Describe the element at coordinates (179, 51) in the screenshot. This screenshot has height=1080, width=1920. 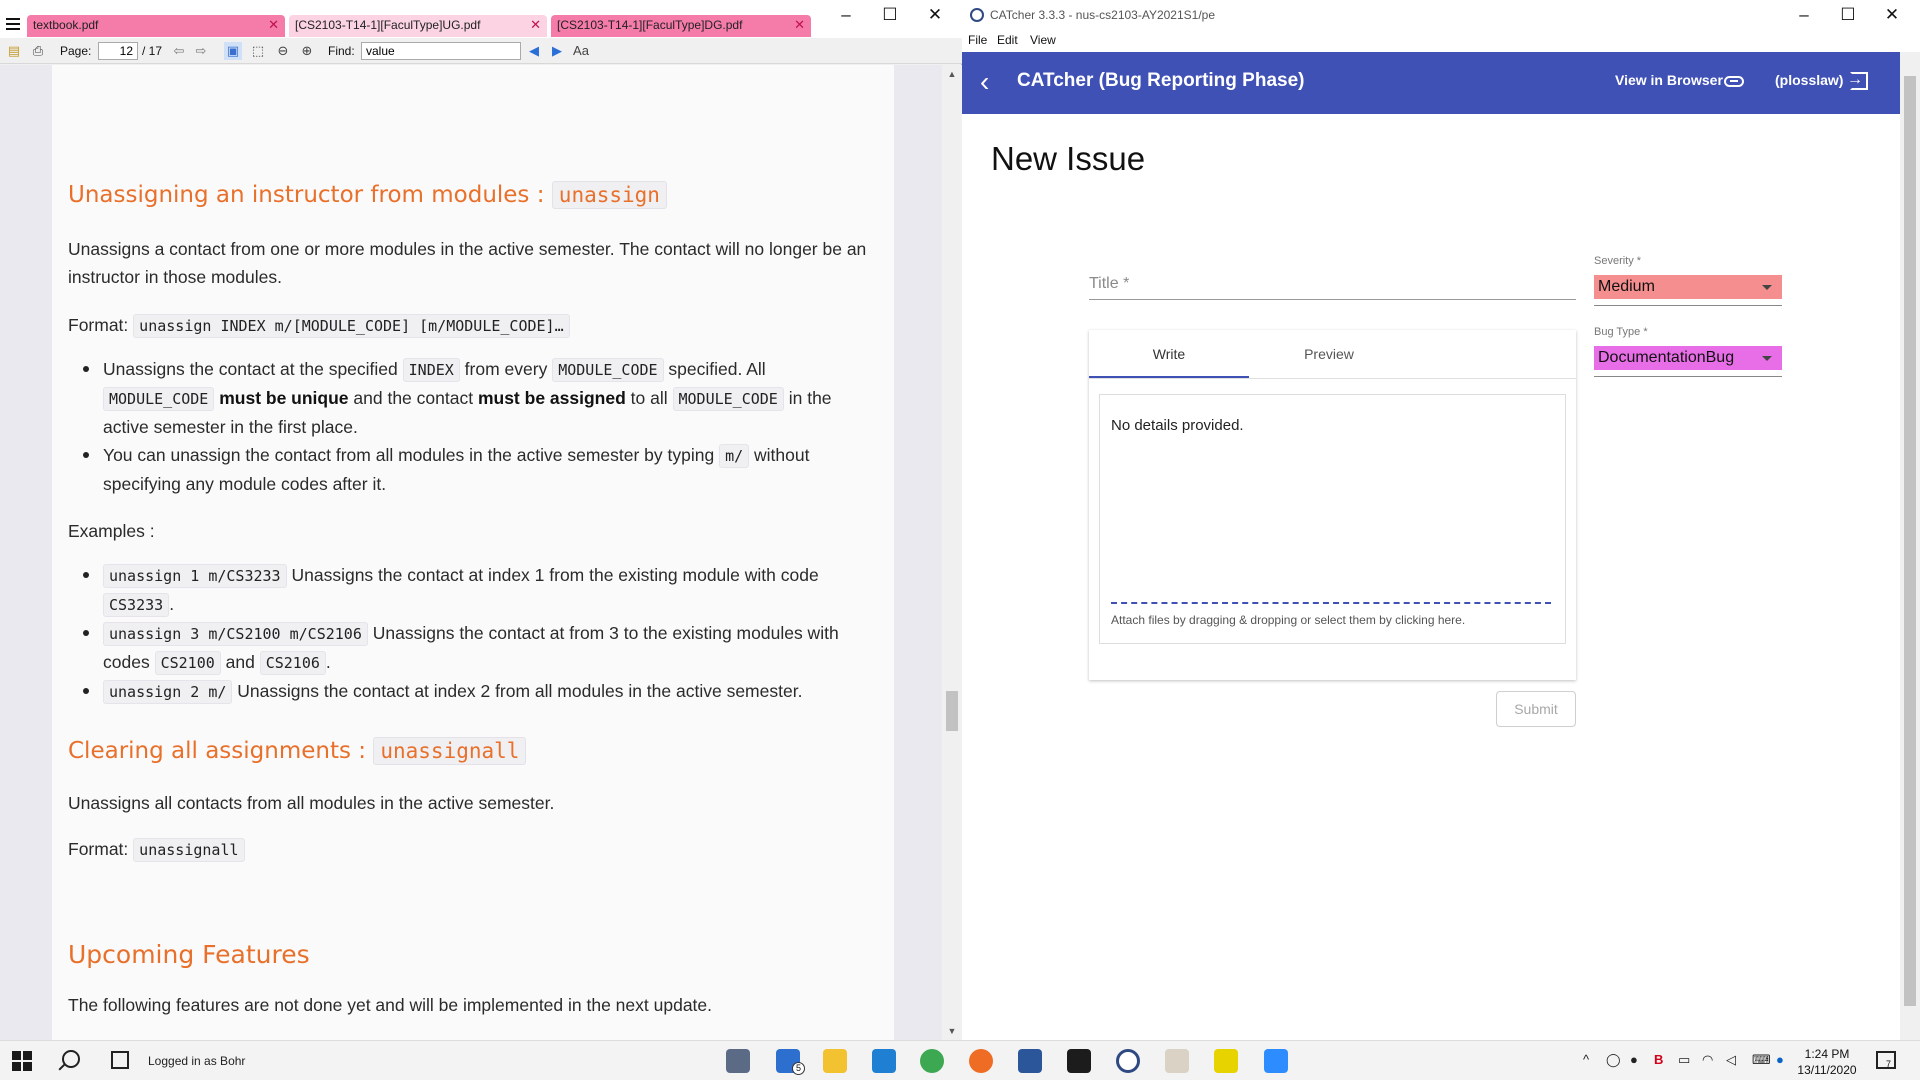
I see `previous-page-icon: ⇦` at that location.